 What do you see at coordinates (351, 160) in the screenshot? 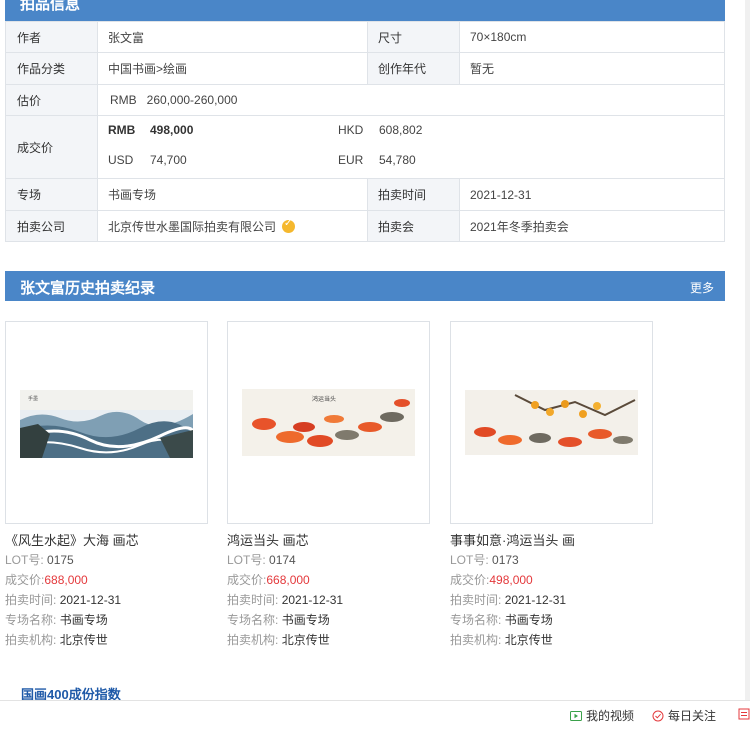
I see `eur-currency: EUR` at bounding box center [351, 160].